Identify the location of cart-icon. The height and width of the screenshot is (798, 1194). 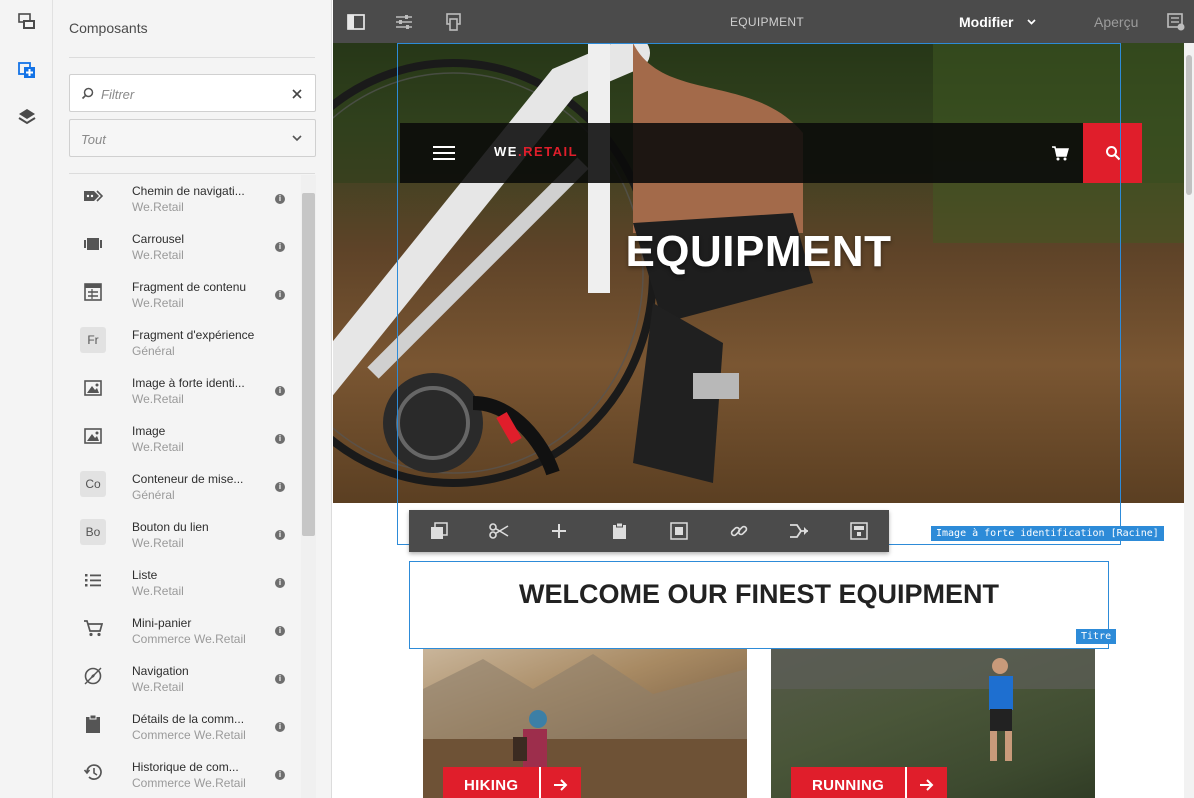
(1060, 153).